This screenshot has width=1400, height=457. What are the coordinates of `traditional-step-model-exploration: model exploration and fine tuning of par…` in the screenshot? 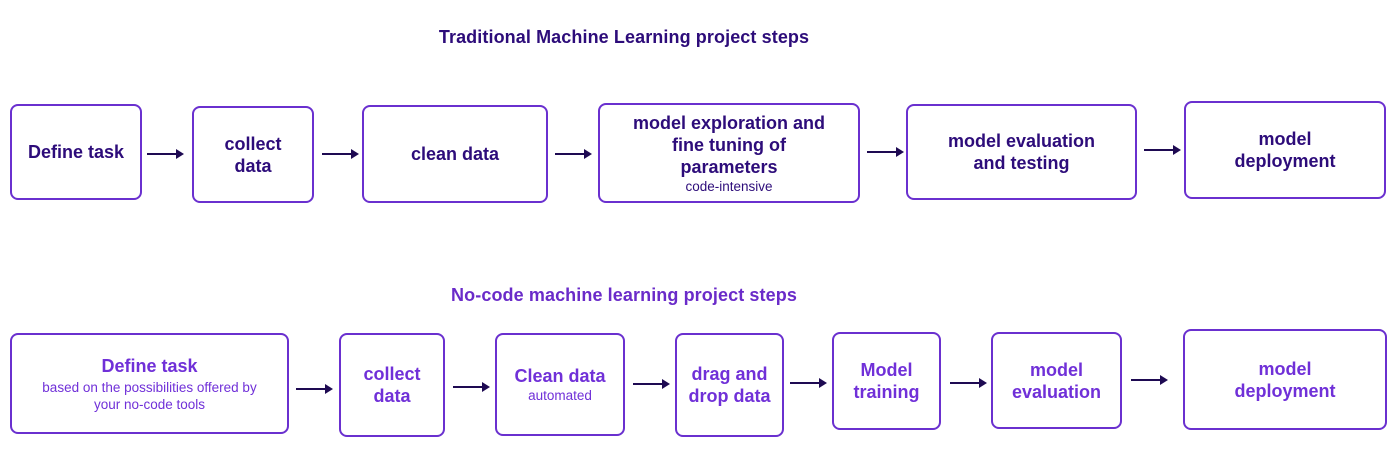 It's located at (729, 153).